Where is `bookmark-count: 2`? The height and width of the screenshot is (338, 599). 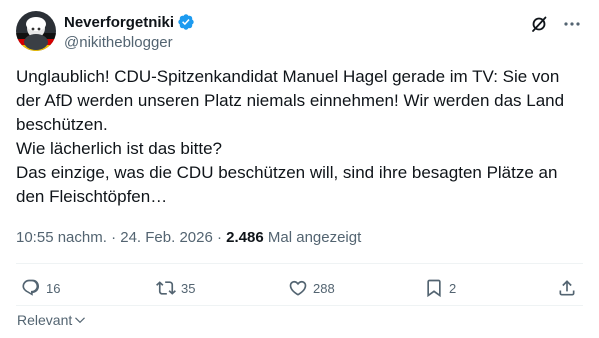 bookmark-count: 2 is located at coordinates (453, 288).